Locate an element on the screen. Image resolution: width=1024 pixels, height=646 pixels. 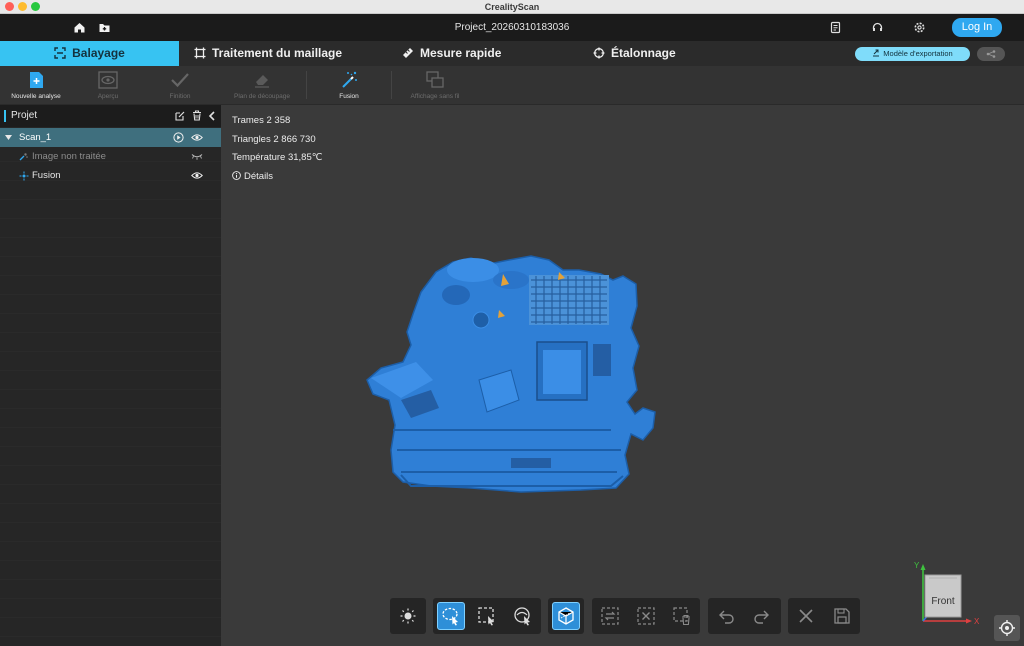
details-link: Détails is located at coordinates (277, 177).